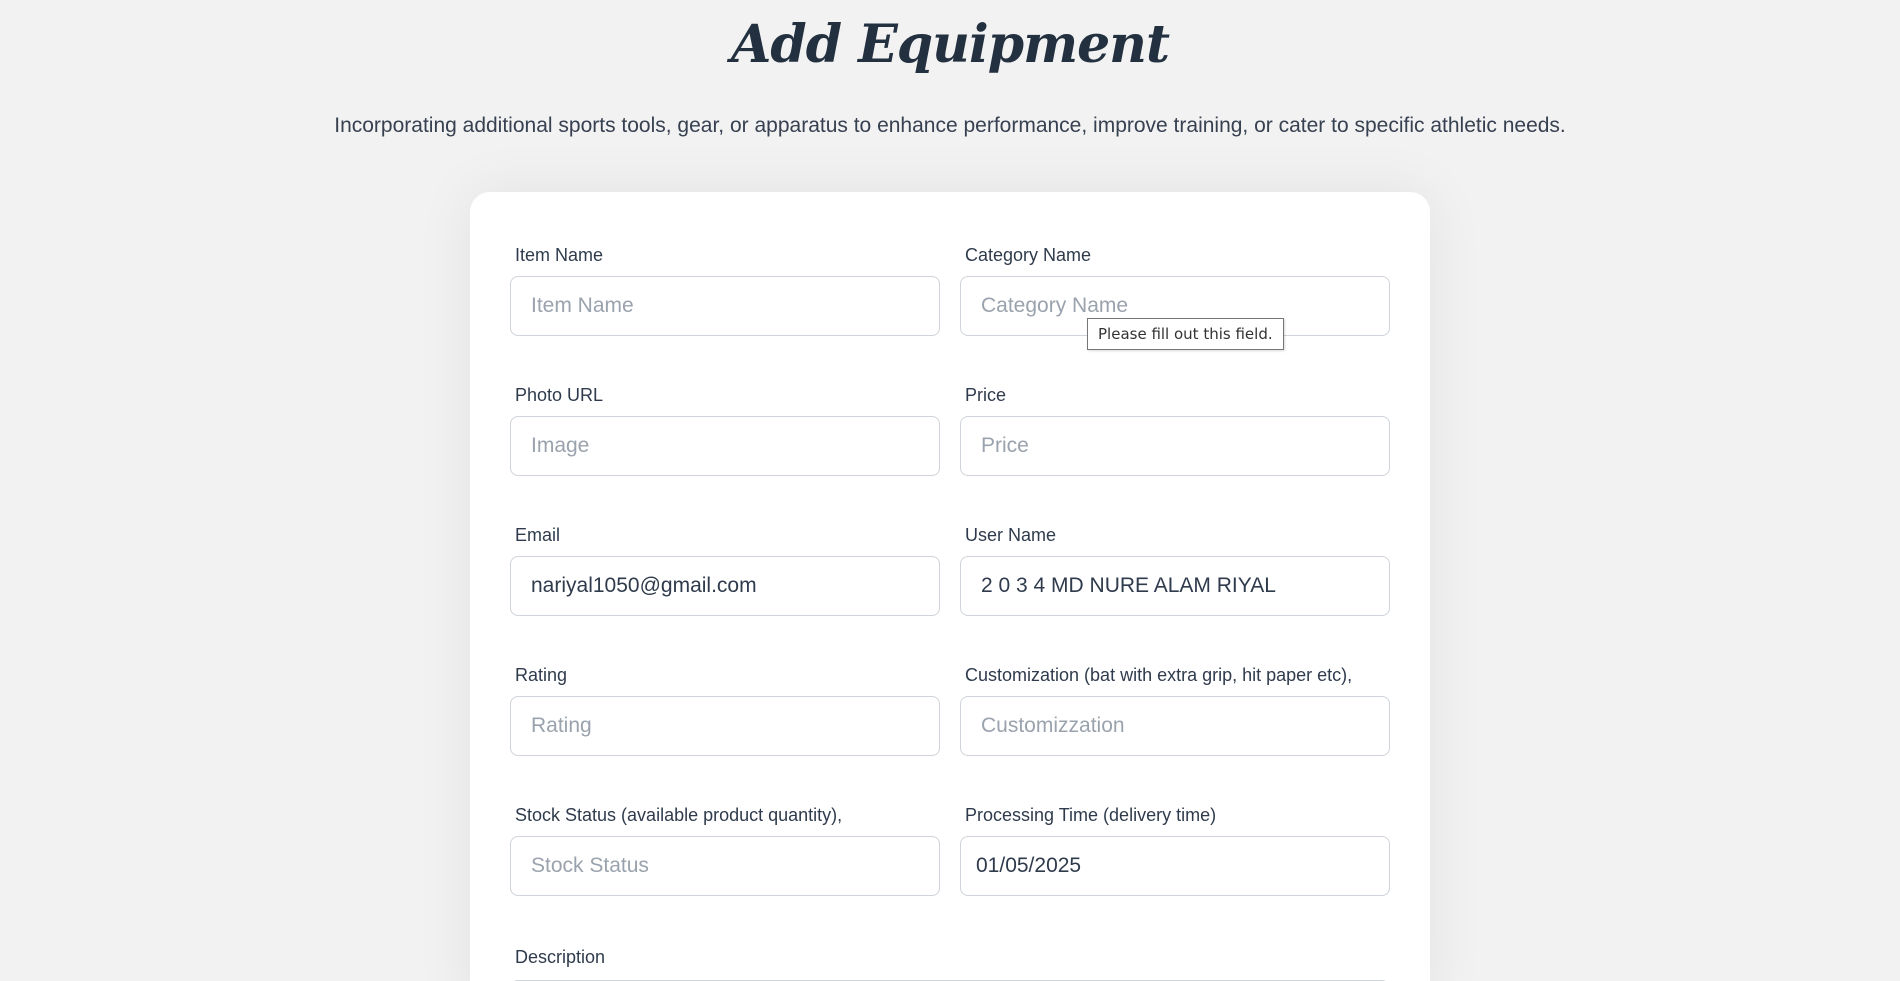 This screenshot has width=1900, height=981. I want to click on price-input, so click(1175, 446).